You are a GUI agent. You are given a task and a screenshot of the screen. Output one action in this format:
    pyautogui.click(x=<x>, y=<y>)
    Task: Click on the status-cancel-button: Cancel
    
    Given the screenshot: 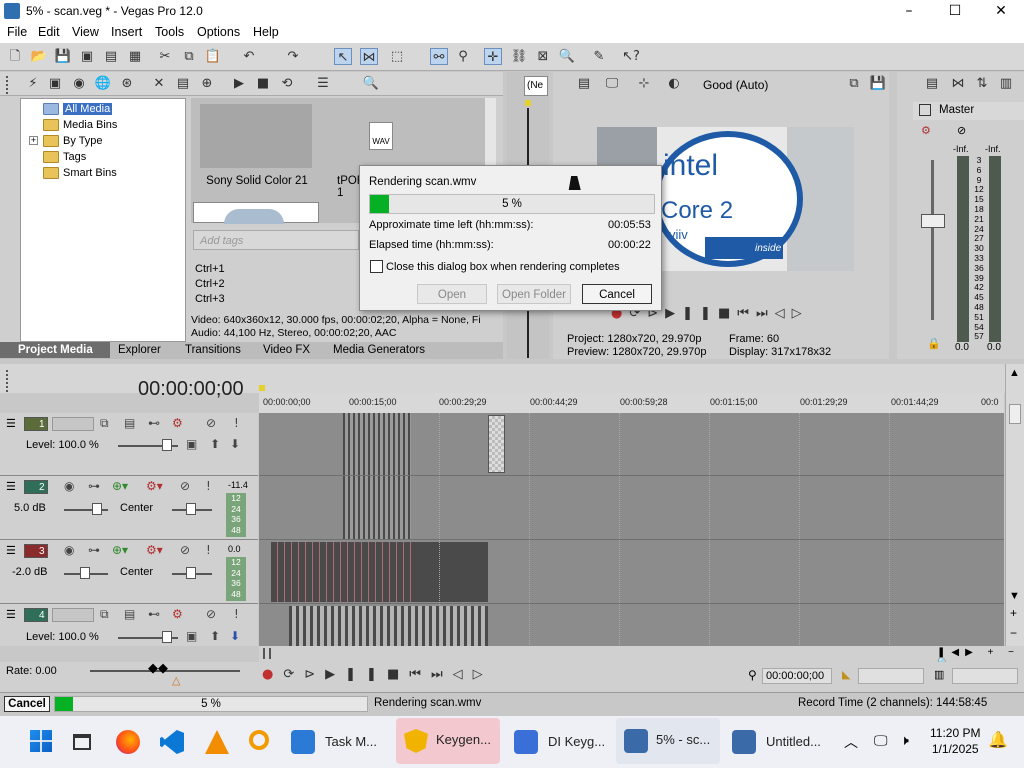 What is the action you would take?
    pyautogui.click(x=27, y=704)
    